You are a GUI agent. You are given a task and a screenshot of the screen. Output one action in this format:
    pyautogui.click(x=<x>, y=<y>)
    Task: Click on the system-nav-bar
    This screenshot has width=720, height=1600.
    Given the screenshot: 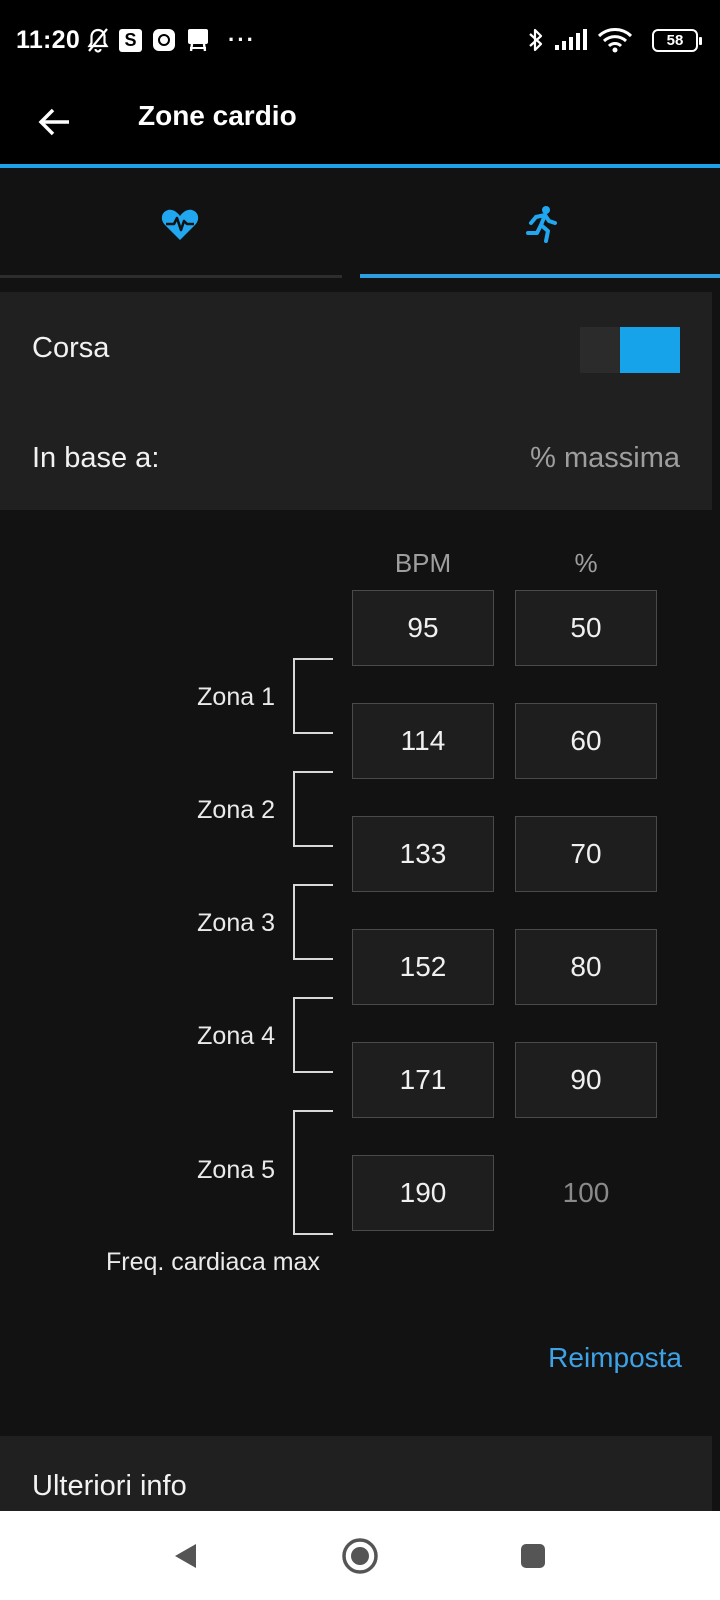 What is the action you would take?
    pyautogui.click(x=360, y=1555)
    